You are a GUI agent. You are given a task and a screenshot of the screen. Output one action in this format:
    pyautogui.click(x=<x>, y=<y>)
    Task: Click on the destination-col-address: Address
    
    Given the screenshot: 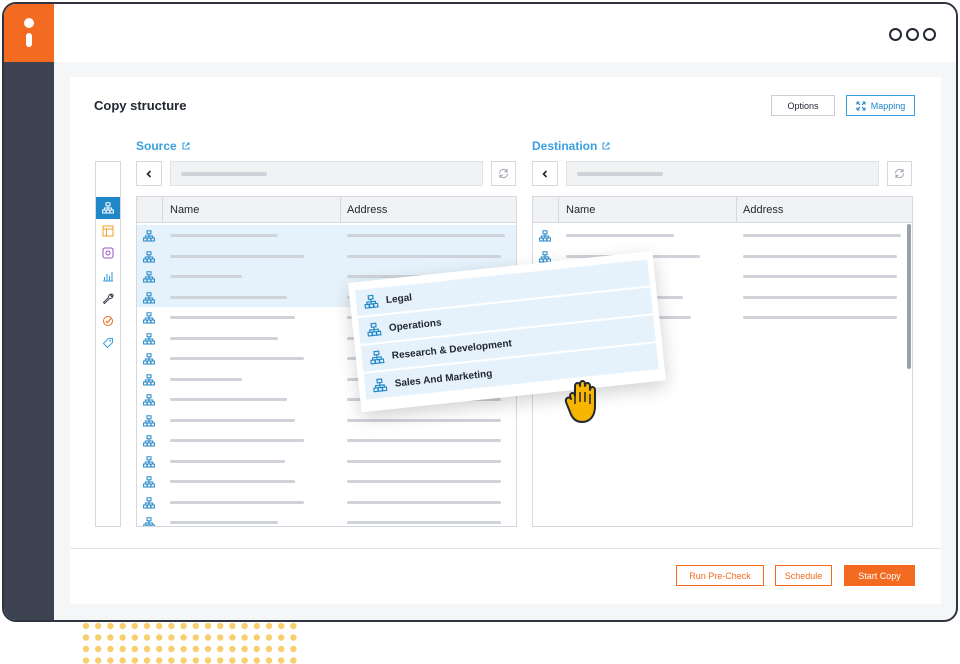 What is the action you would take?
    pyautogui.click(x=763, y=210)
    